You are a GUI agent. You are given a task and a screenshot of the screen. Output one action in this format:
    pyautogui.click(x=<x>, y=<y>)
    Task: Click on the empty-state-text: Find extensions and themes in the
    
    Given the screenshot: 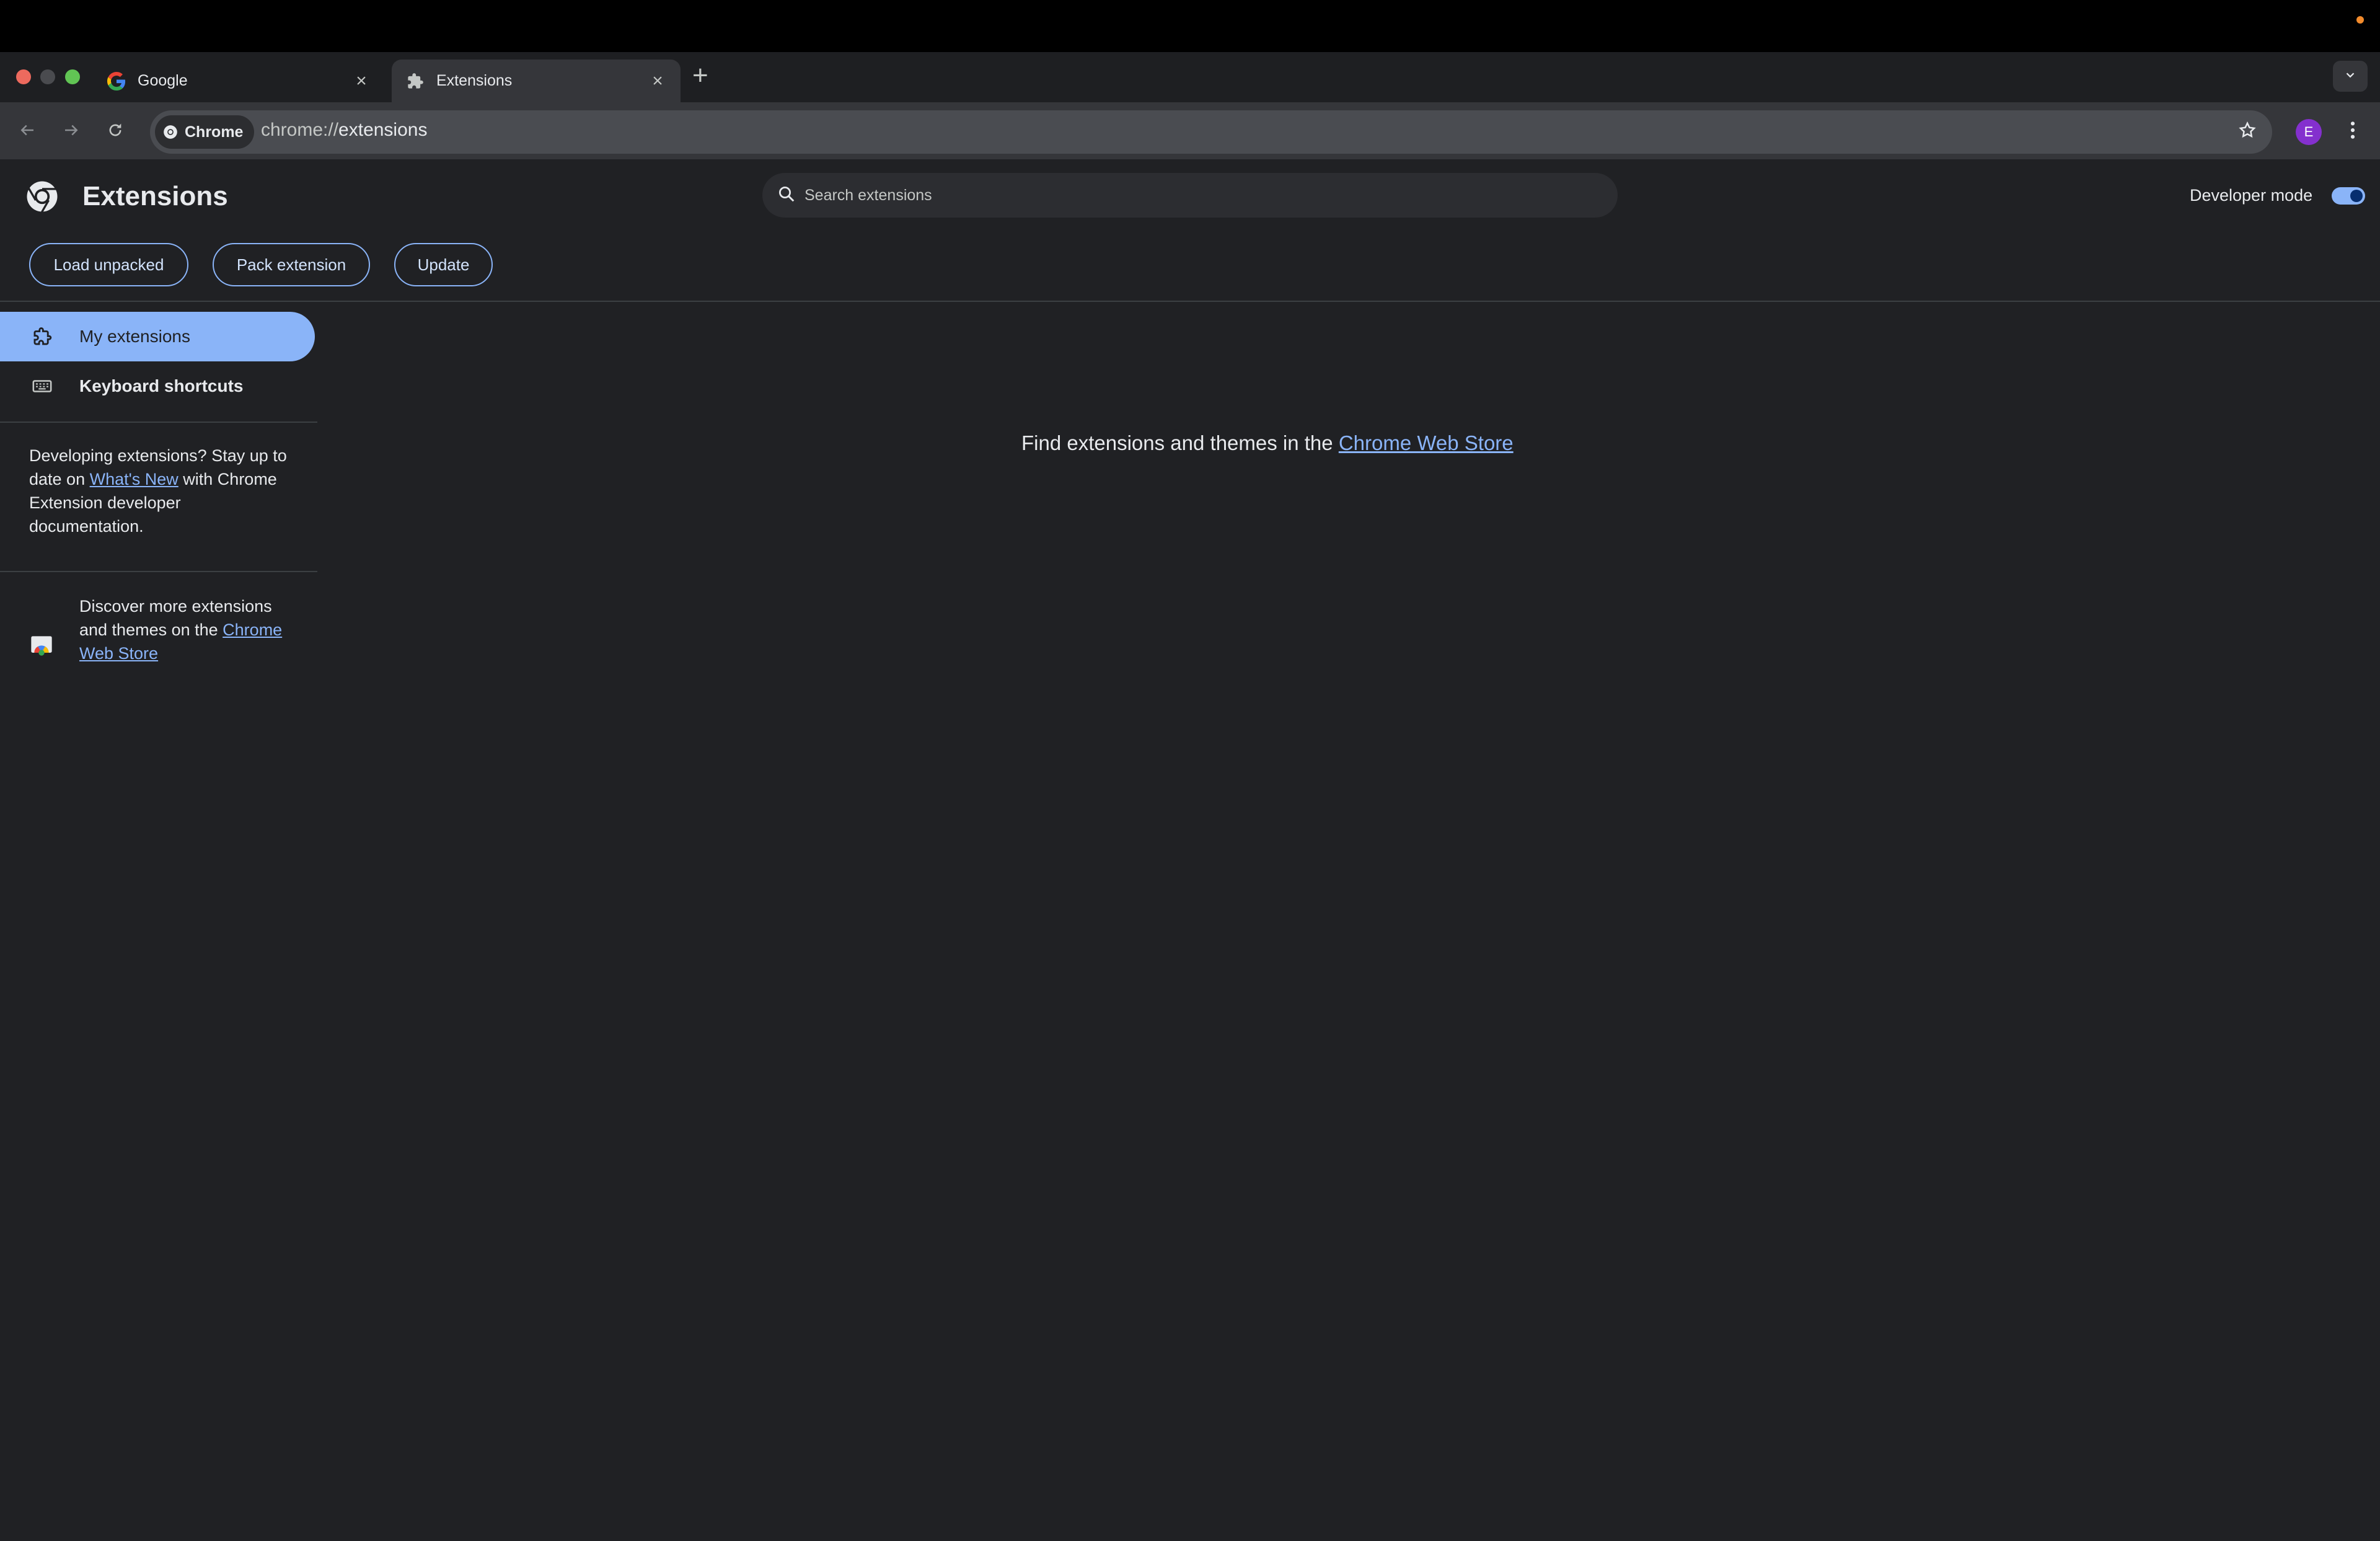 What is the action you would take?
    pyautogui.click(x=1180, y=442)
    